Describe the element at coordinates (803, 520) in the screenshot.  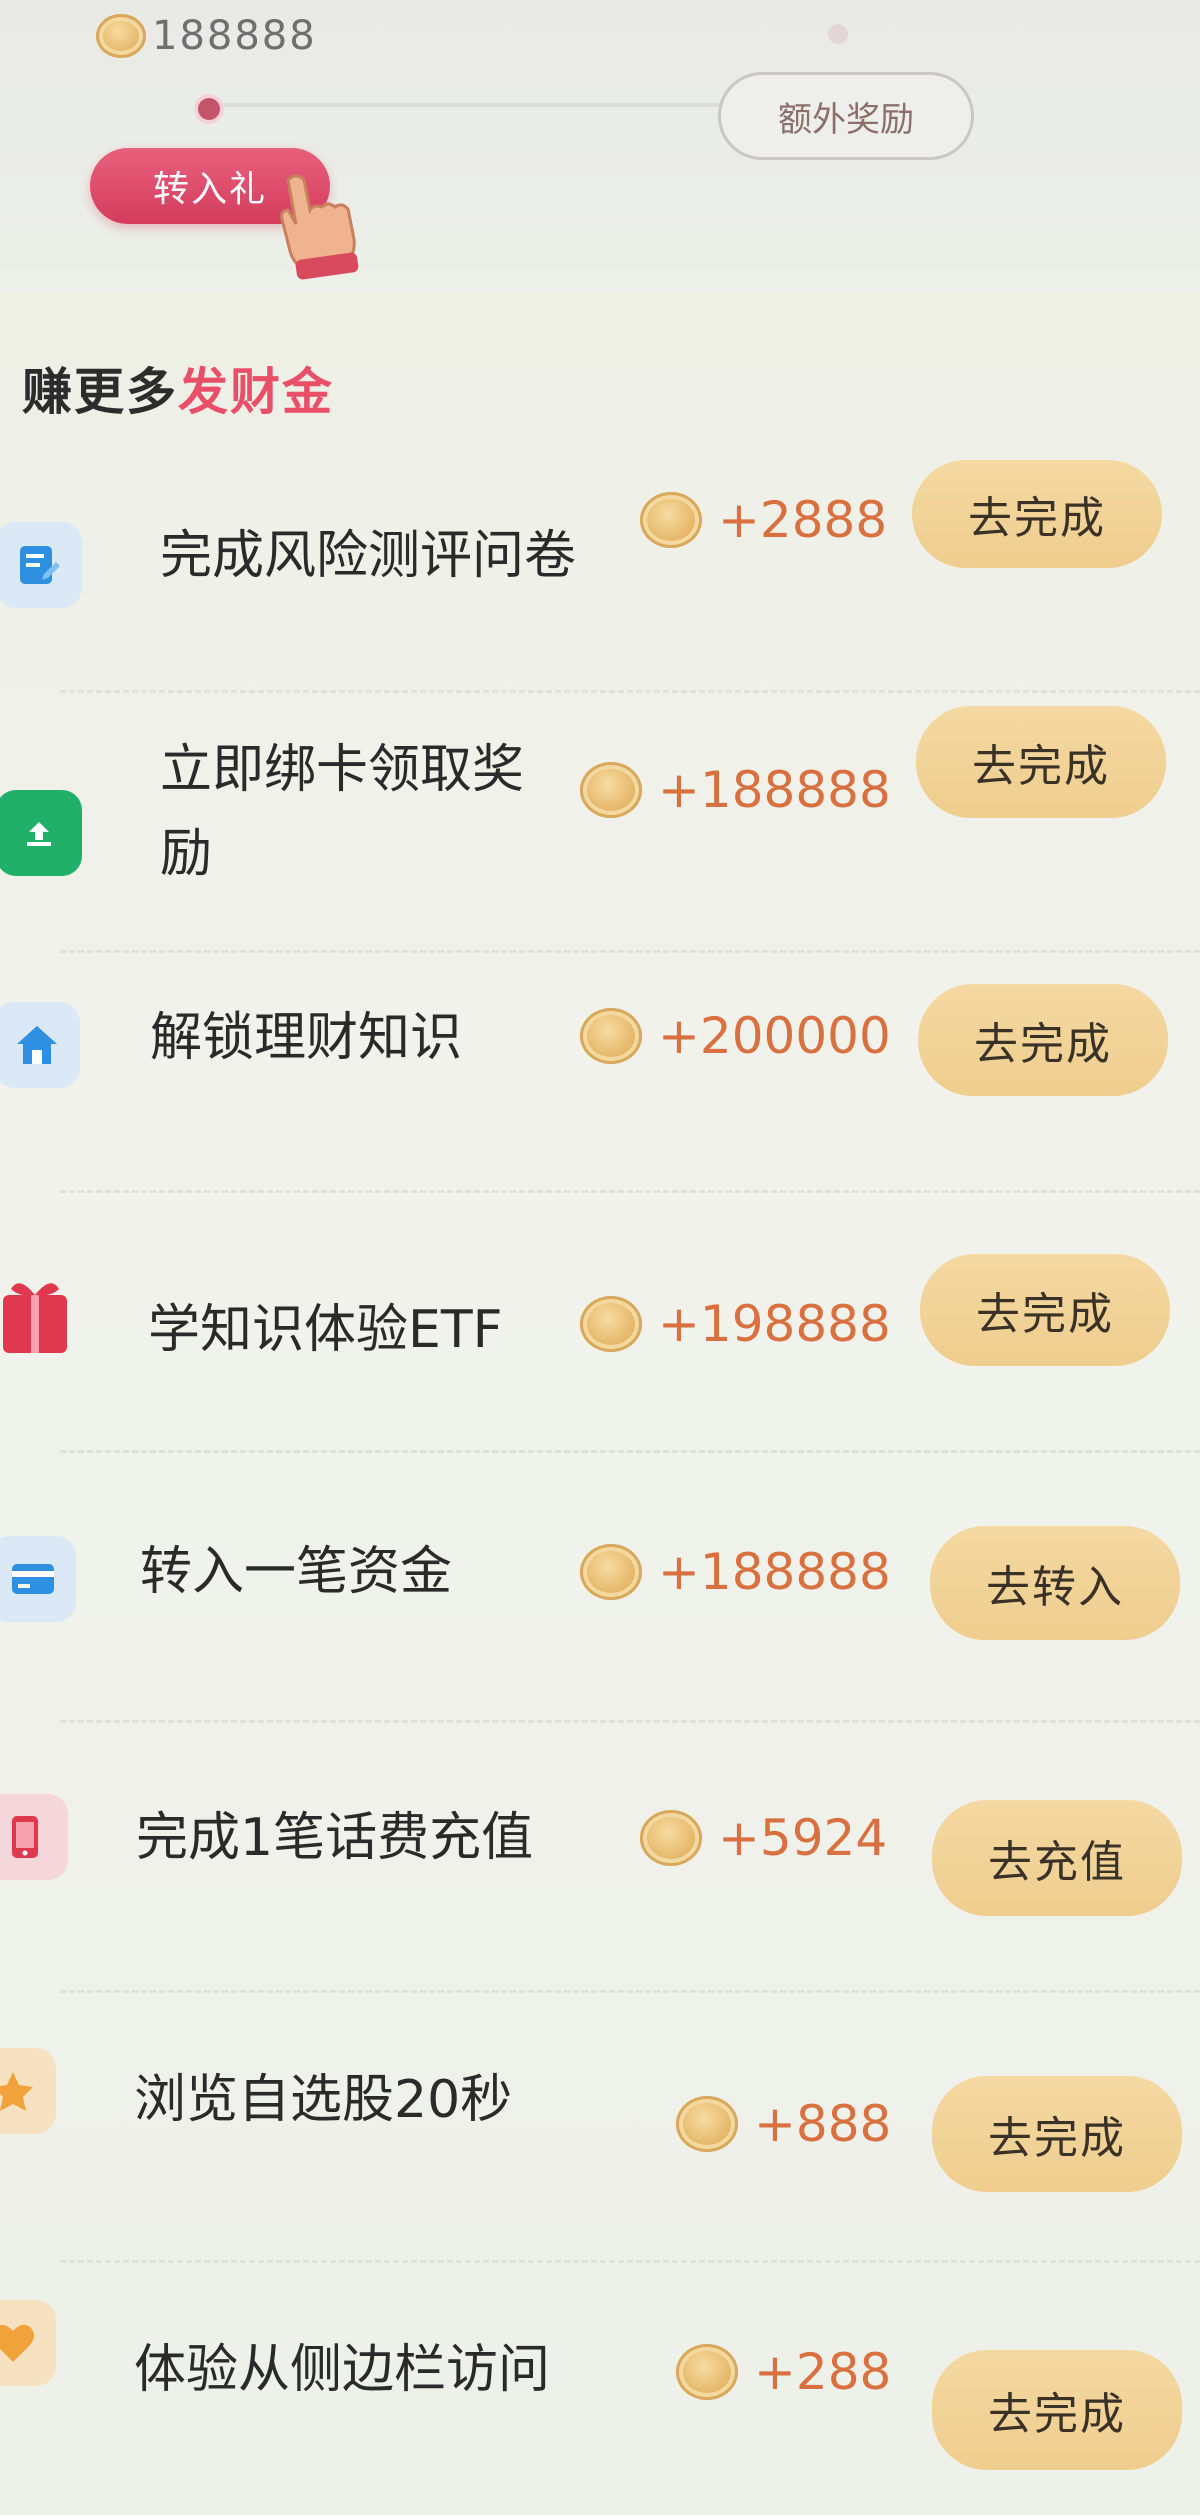
I see `task-reward-value: +2888` at that location.